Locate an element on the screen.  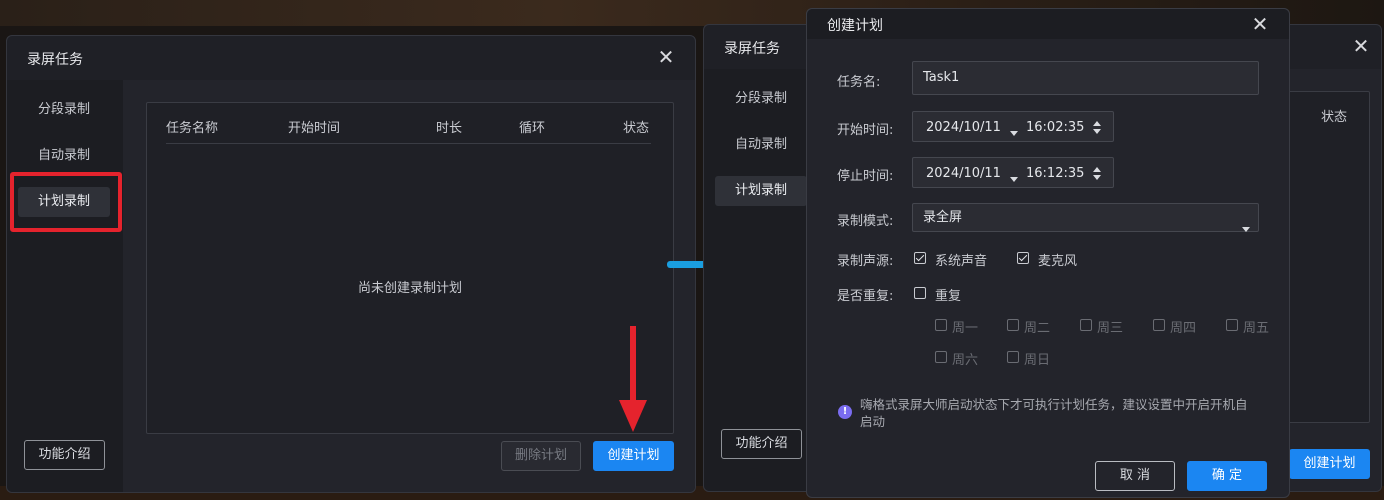
weekday-fri: 周五 is located at coordinates (1256, 326).